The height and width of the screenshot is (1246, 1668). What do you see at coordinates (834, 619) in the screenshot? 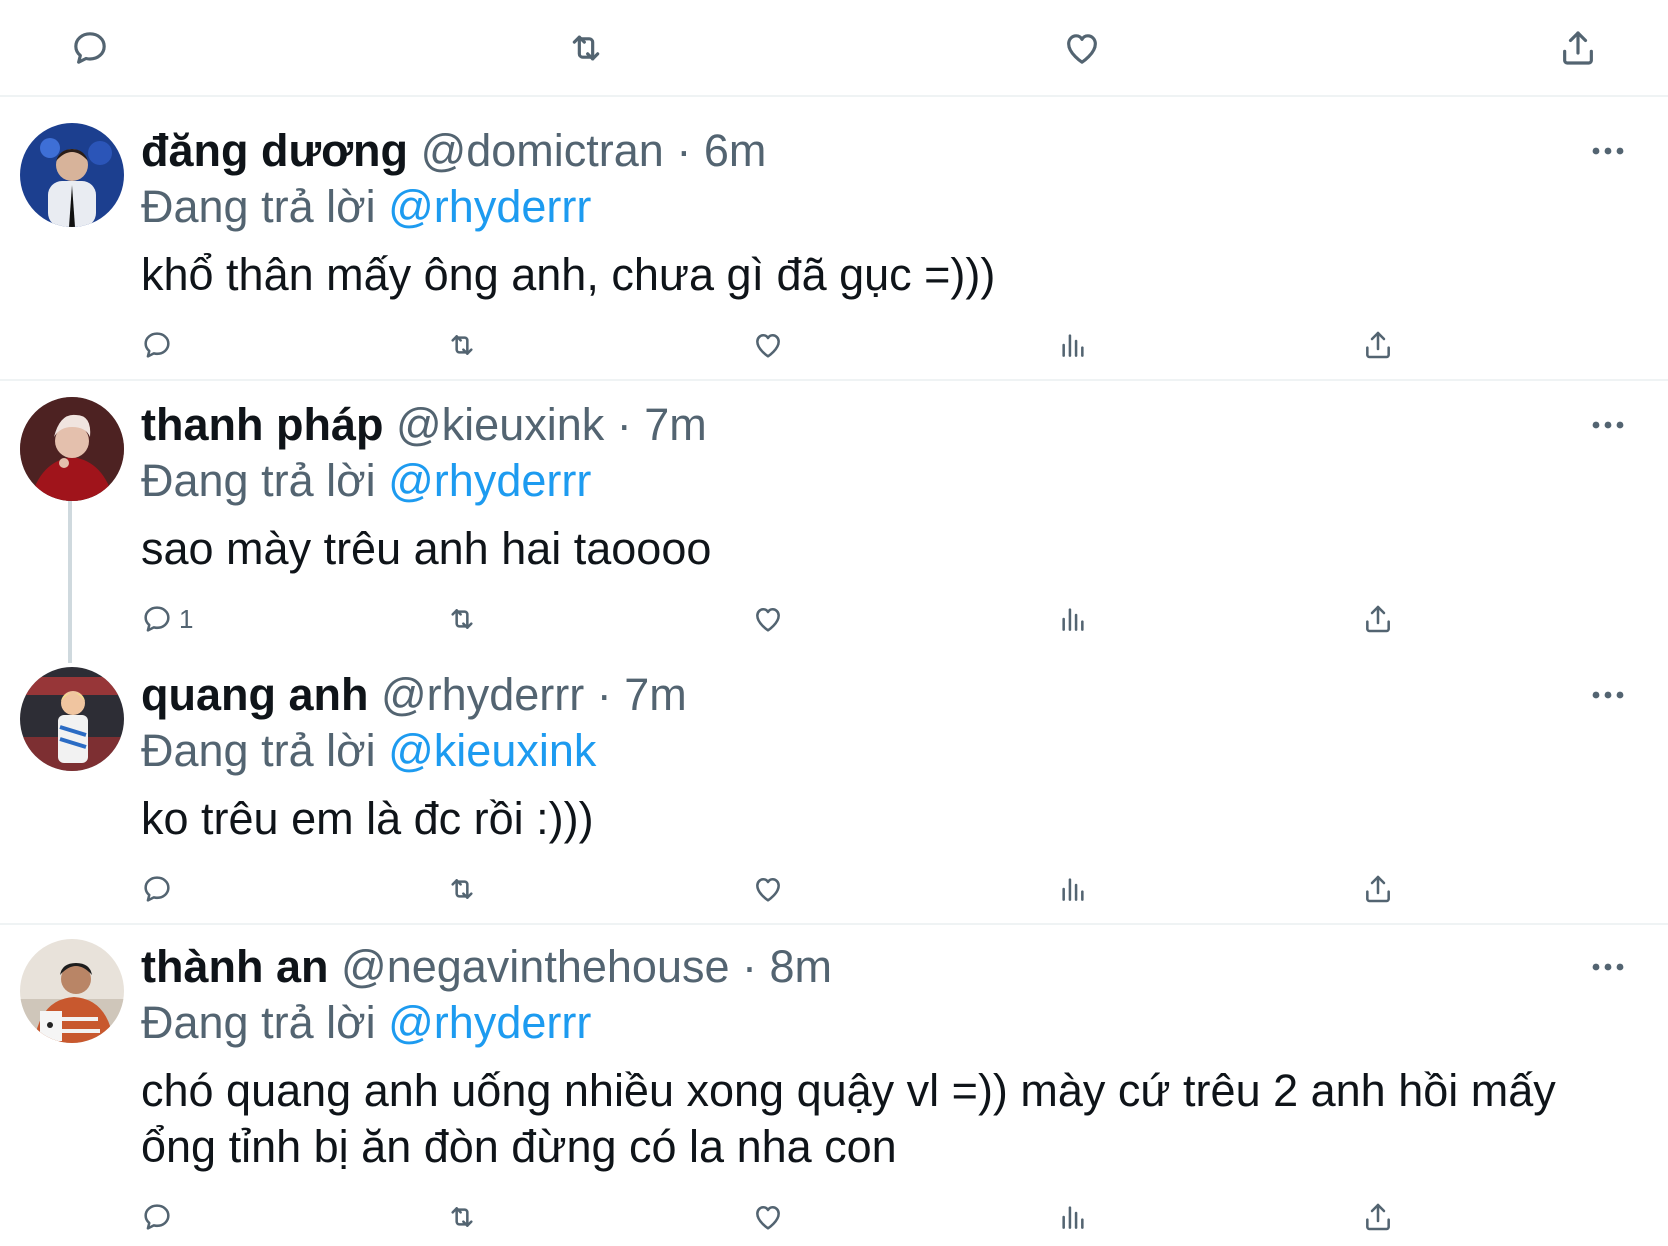
I see `tweet-actions: 1` at bounding box center [834, 619].